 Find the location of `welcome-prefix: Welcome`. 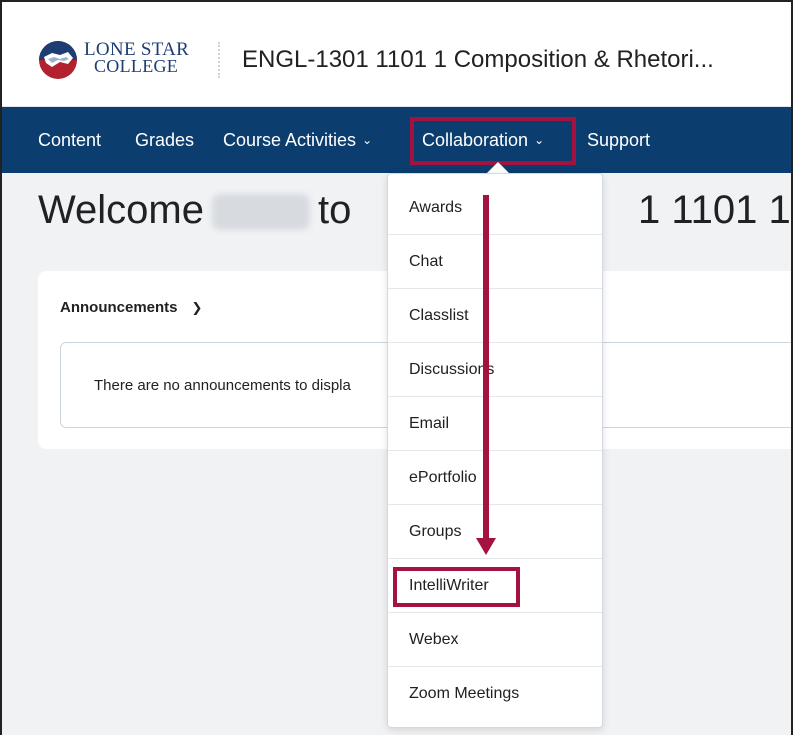

welcome-prefix: Welcome is located at coordinates (121, 210).